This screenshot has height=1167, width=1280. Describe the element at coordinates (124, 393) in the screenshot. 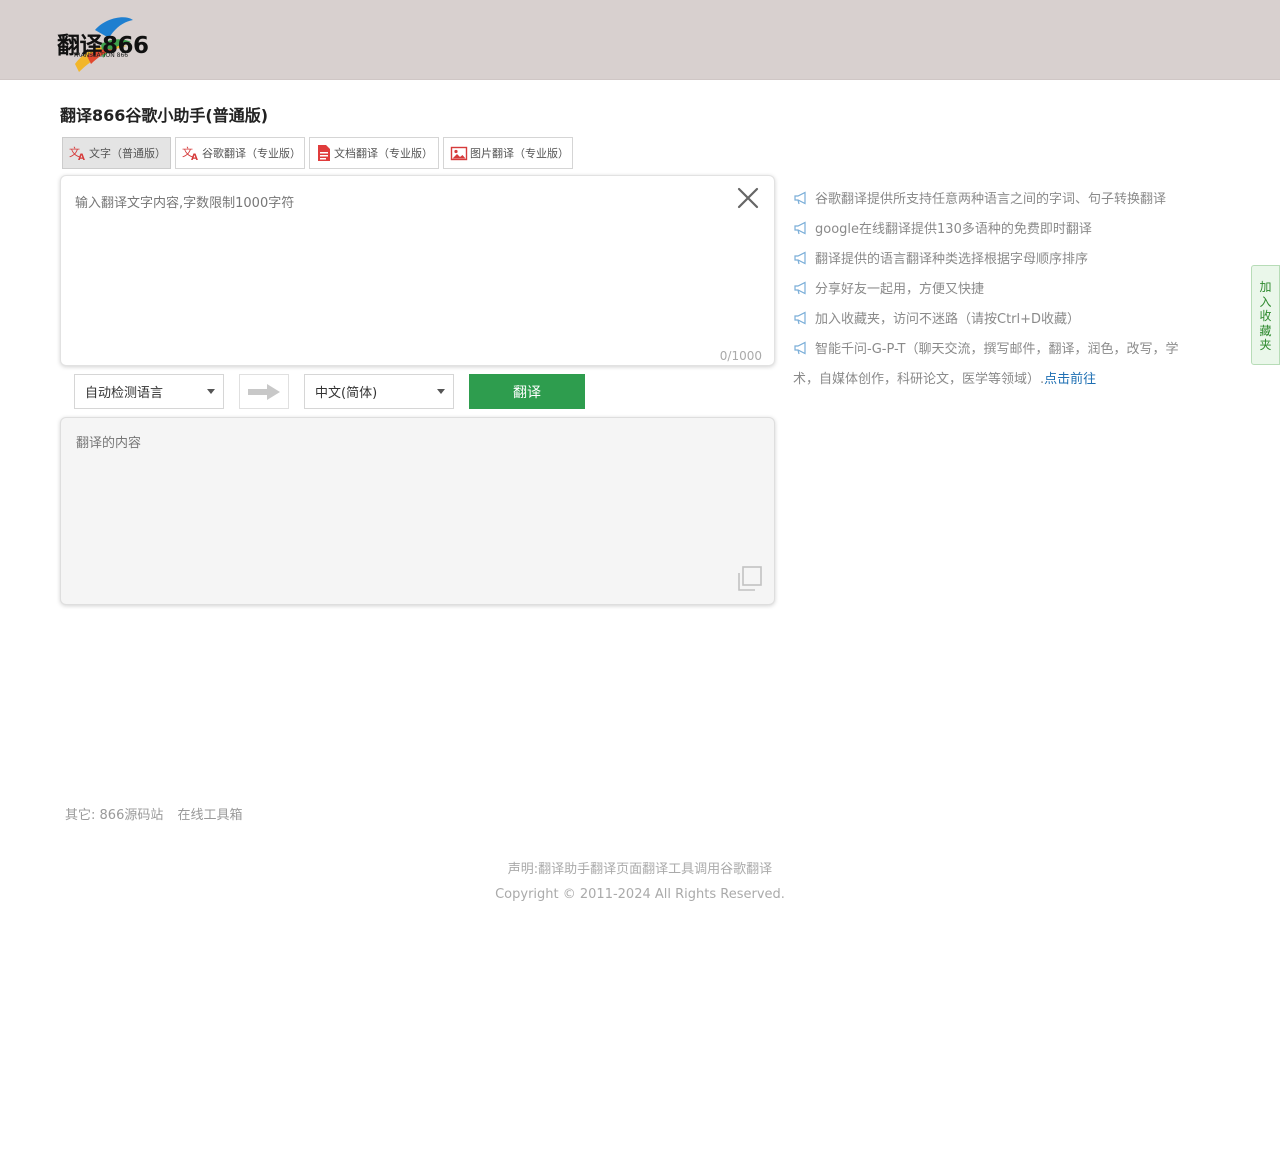

I see `source-language-value: 自动检测语言` at that location.